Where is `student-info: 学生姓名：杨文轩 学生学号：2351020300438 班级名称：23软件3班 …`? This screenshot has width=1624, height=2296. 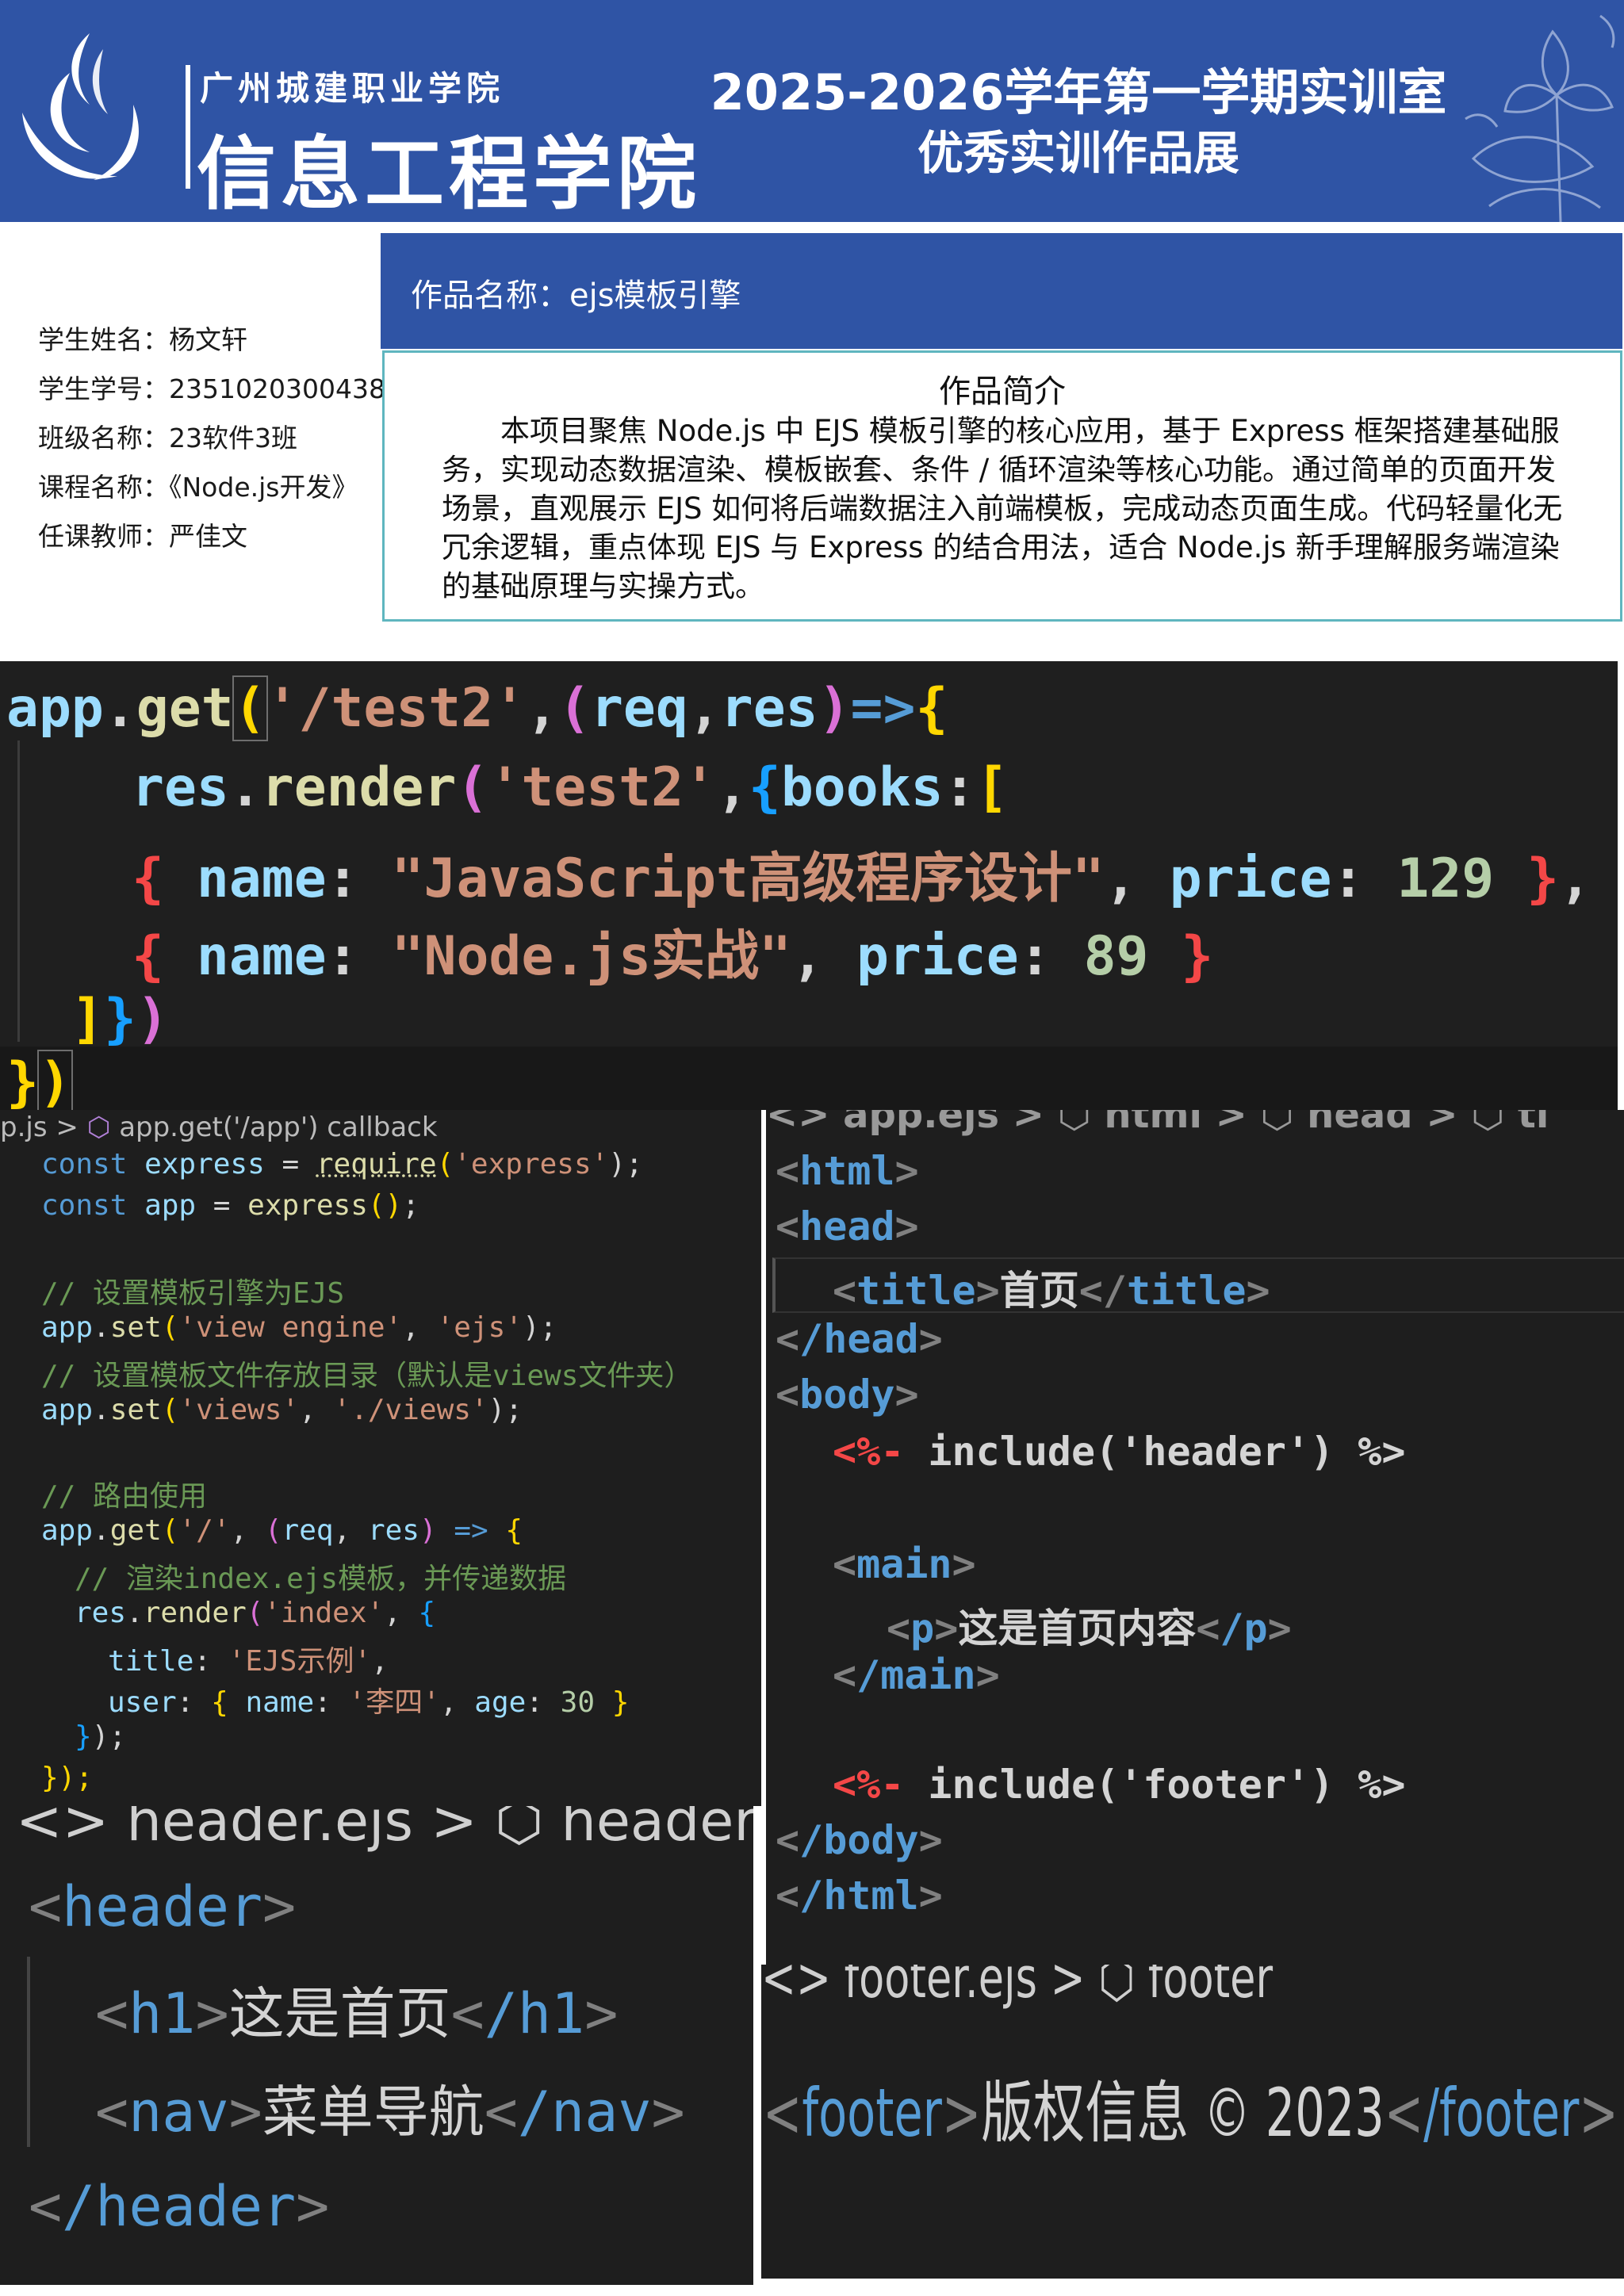 student-info: 学生姓名：杨文轩 学生学号：2351020300438 班级名称：23软件3班 … is located at coordinates (211, 438).